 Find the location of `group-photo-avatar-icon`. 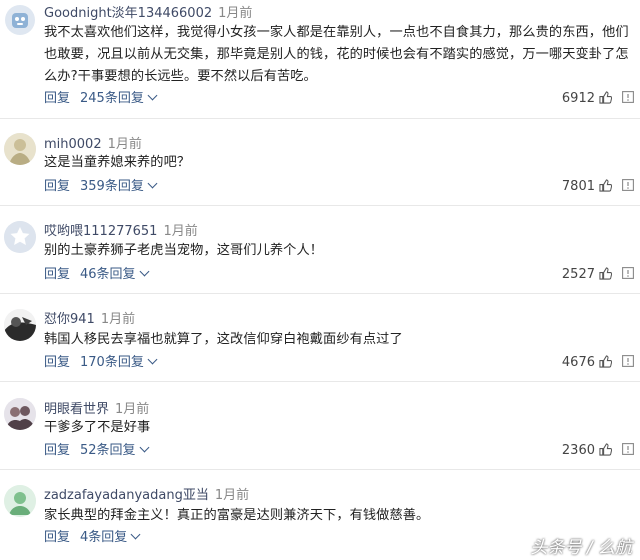

group-photo-avatar-icon is located at coordinates (20, 414).